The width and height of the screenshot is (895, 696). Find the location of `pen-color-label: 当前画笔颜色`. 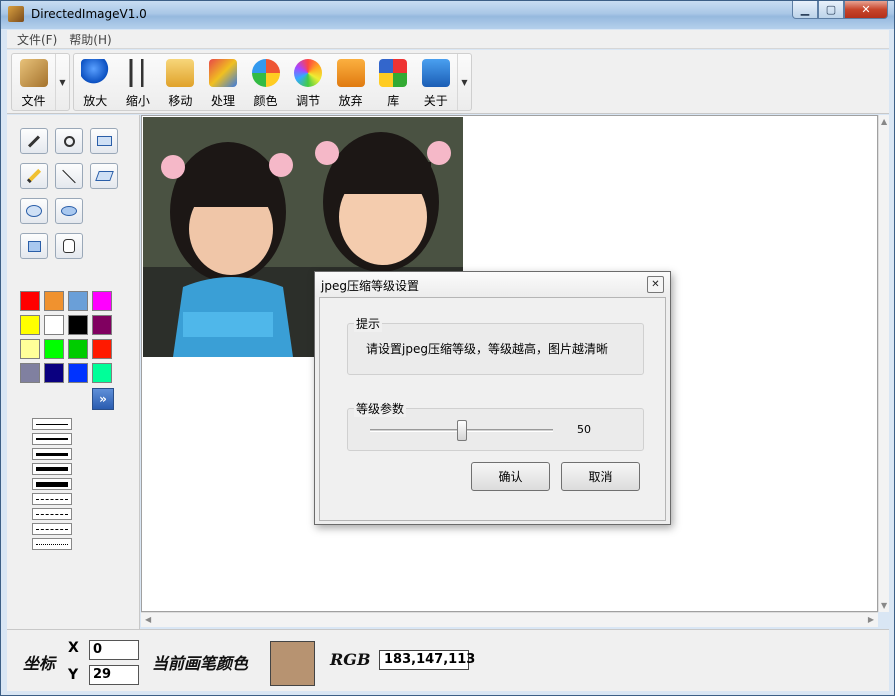

pen-color-label: 当前画笔颜色 is located at coordinates (200, 663).